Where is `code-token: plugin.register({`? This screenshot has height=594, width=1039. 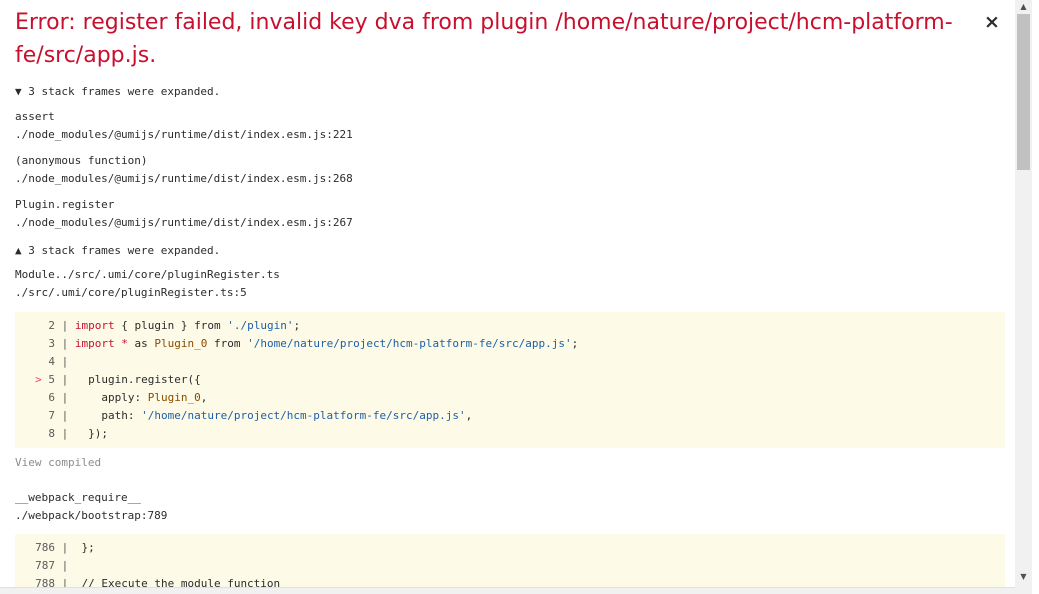 code-token: plugin.register({ is located at coordinates (137, 379).